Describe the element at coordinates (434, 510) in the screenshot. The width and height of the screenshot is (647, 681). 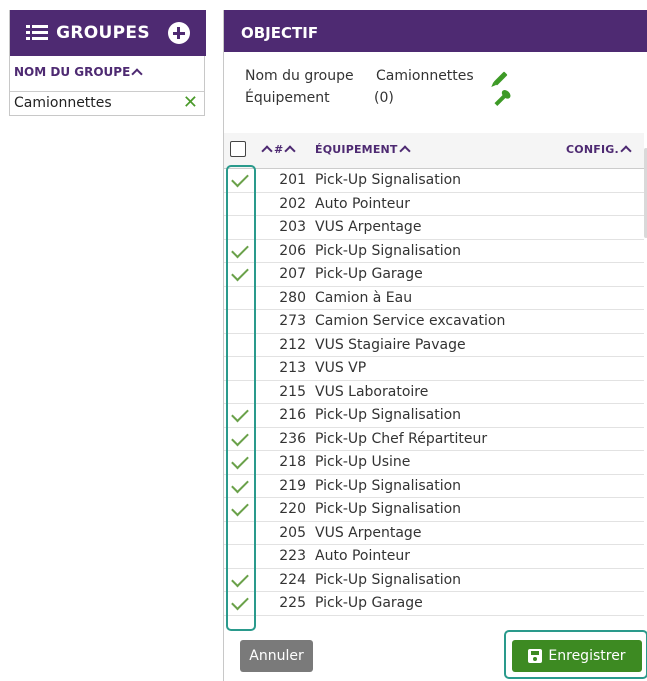
I see `equipment-row: 220 Pick-Up Signalisation` at that location.